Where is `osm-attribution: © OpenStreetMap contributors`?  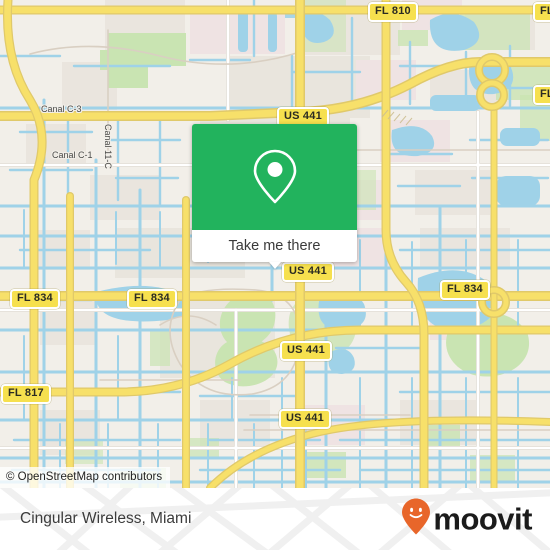 osm-attribution: © OpenStreetMap contributors is located at coordinates (85, 477).